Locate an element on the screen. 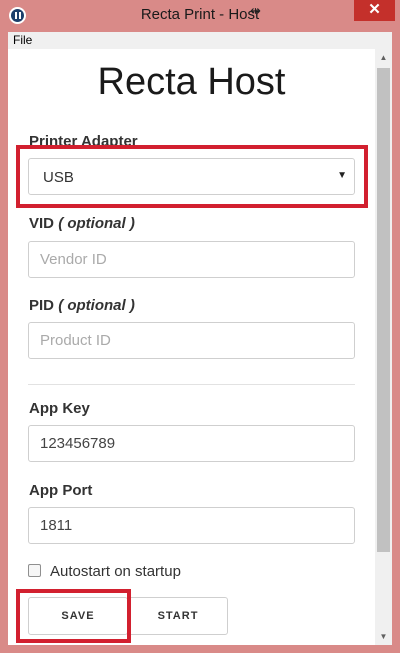 Image resolution: width=400 pixels, height=653 pixels. highlight-box-adapter is located at coordinates (192, 176).